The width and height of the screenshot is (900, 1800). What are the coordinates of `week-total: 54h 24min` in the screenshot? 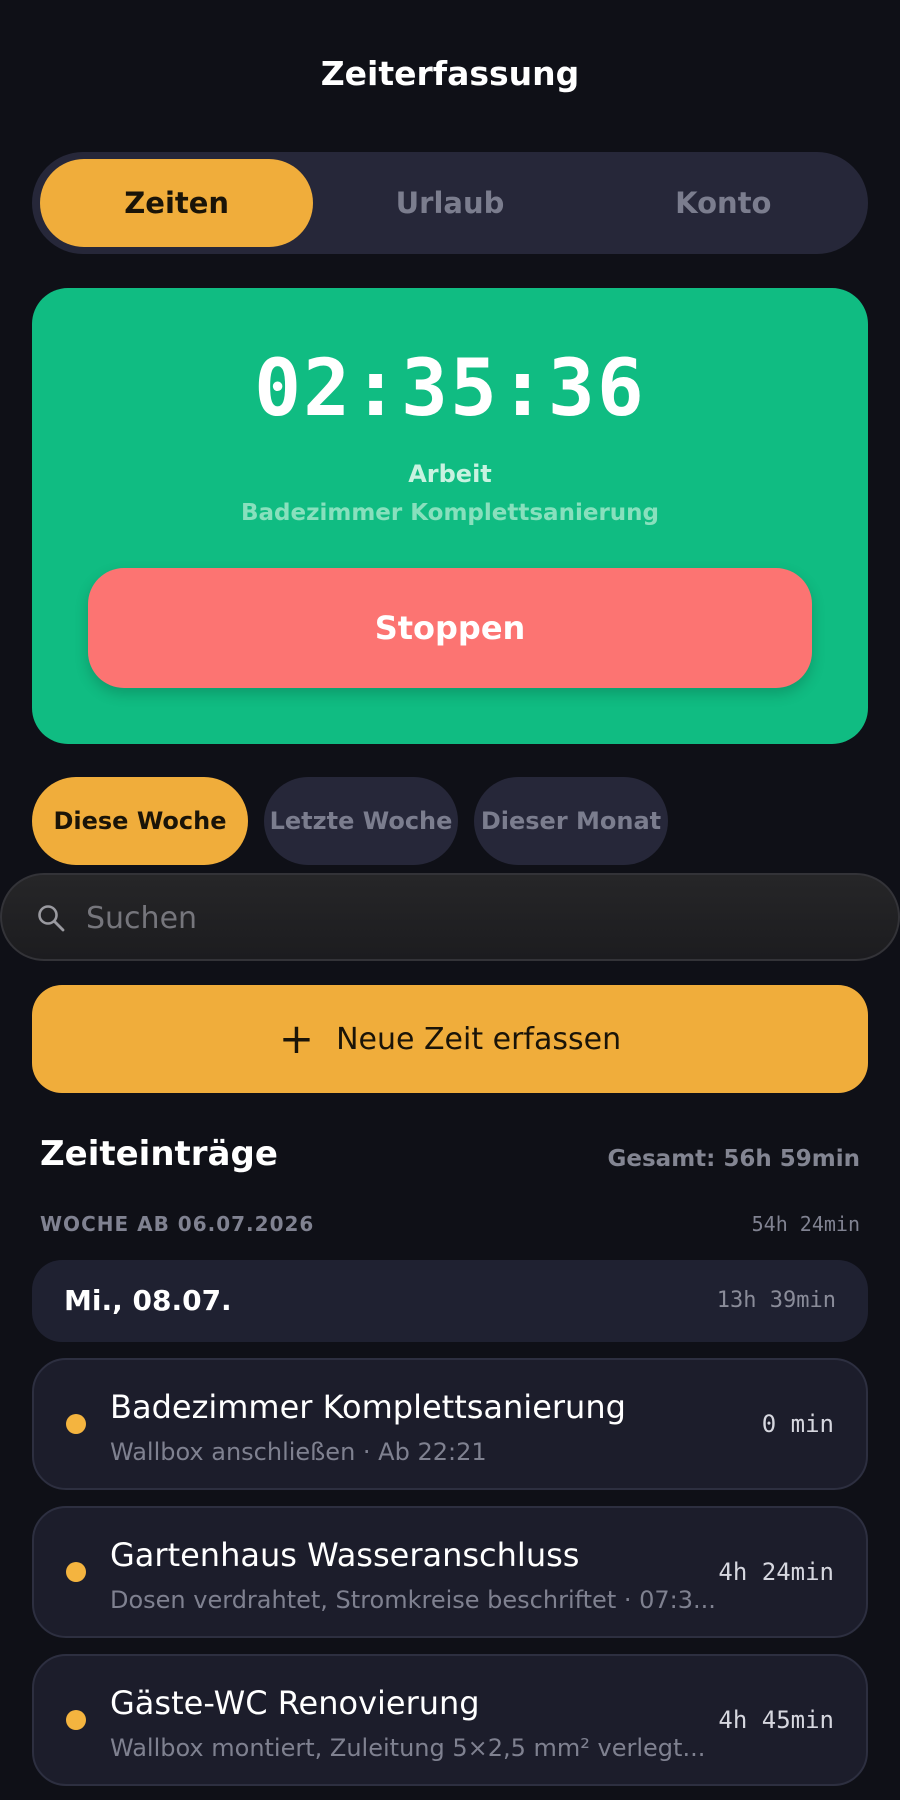 It's located at (805, 1224).